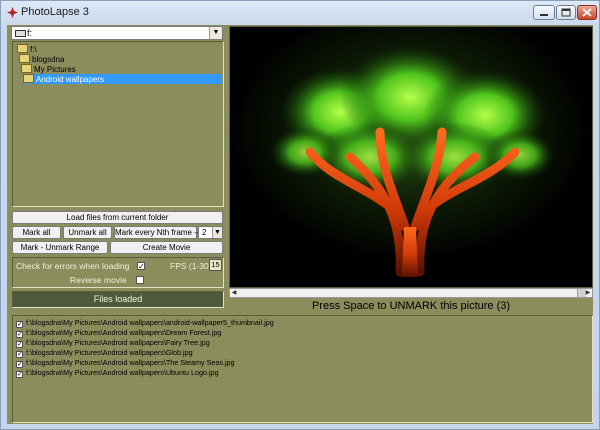  Describe the element at coordinates (36, 232) in the screenshot. I see `mark-all-button: Mark all` at that location.